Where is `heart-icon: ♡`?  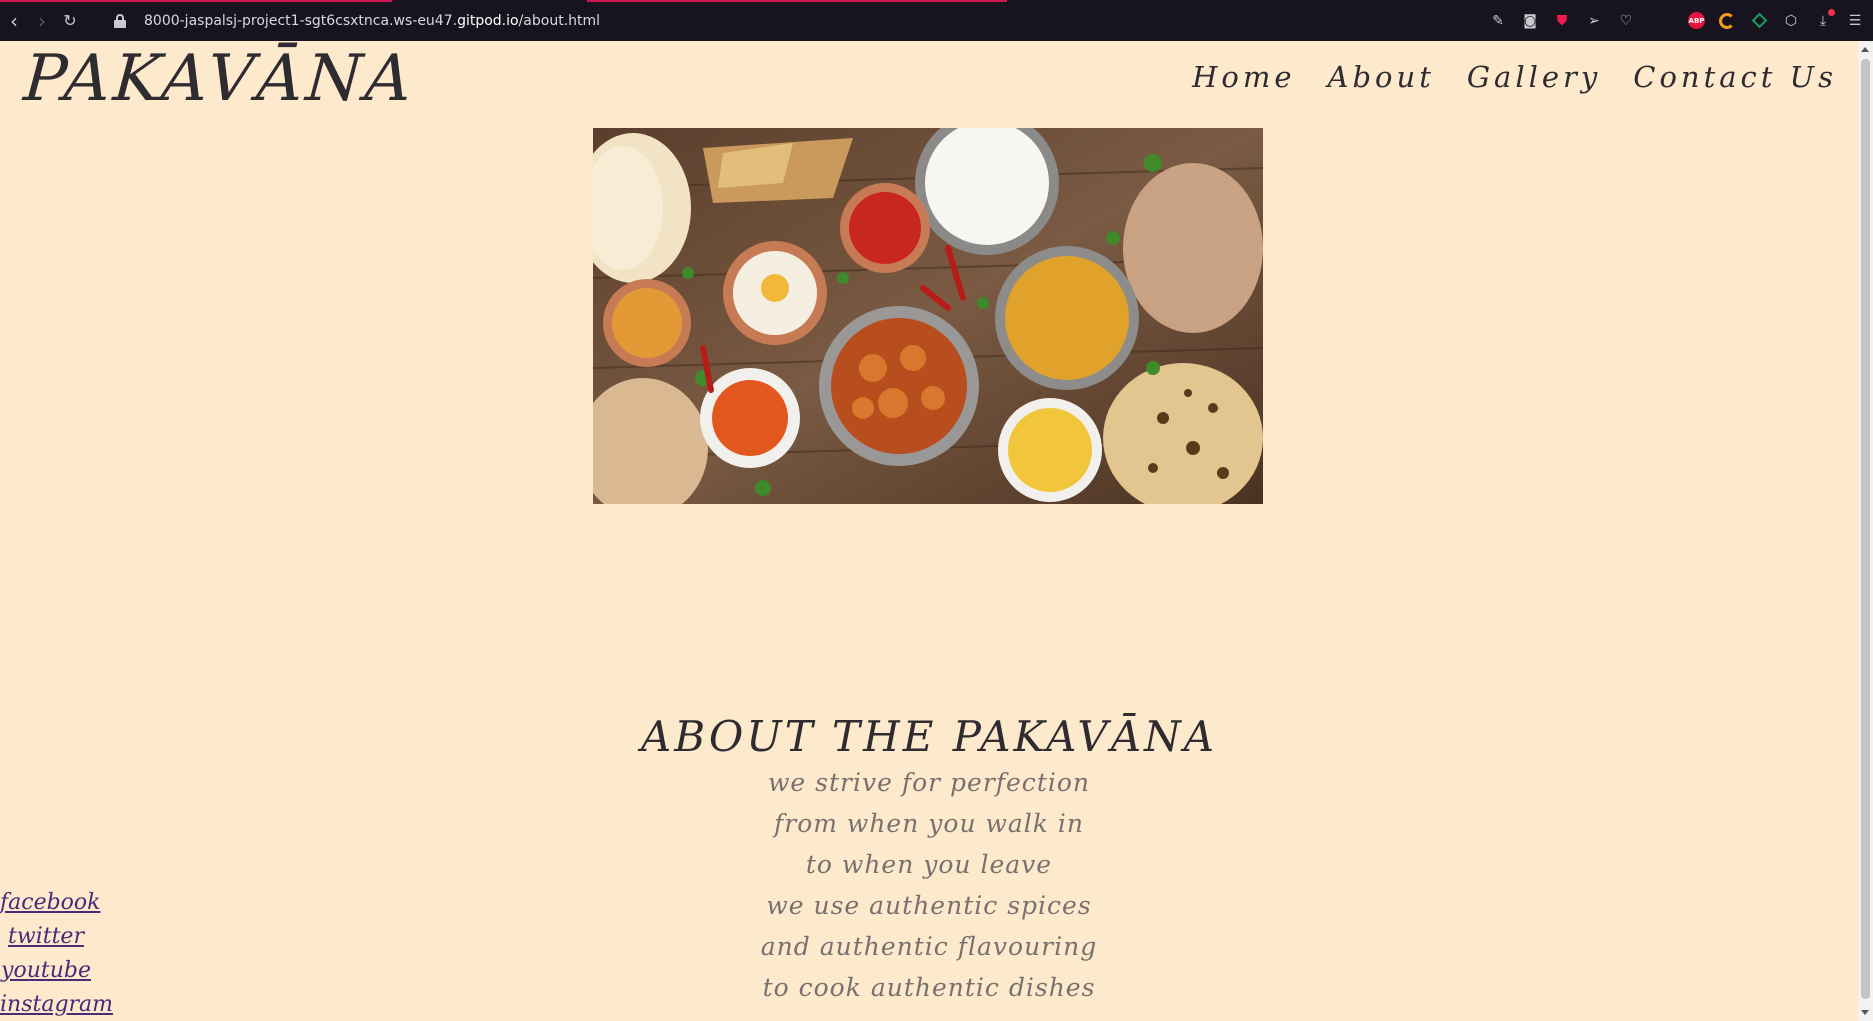 heart-icon: ♡ is located at coordinates (1626, 21).